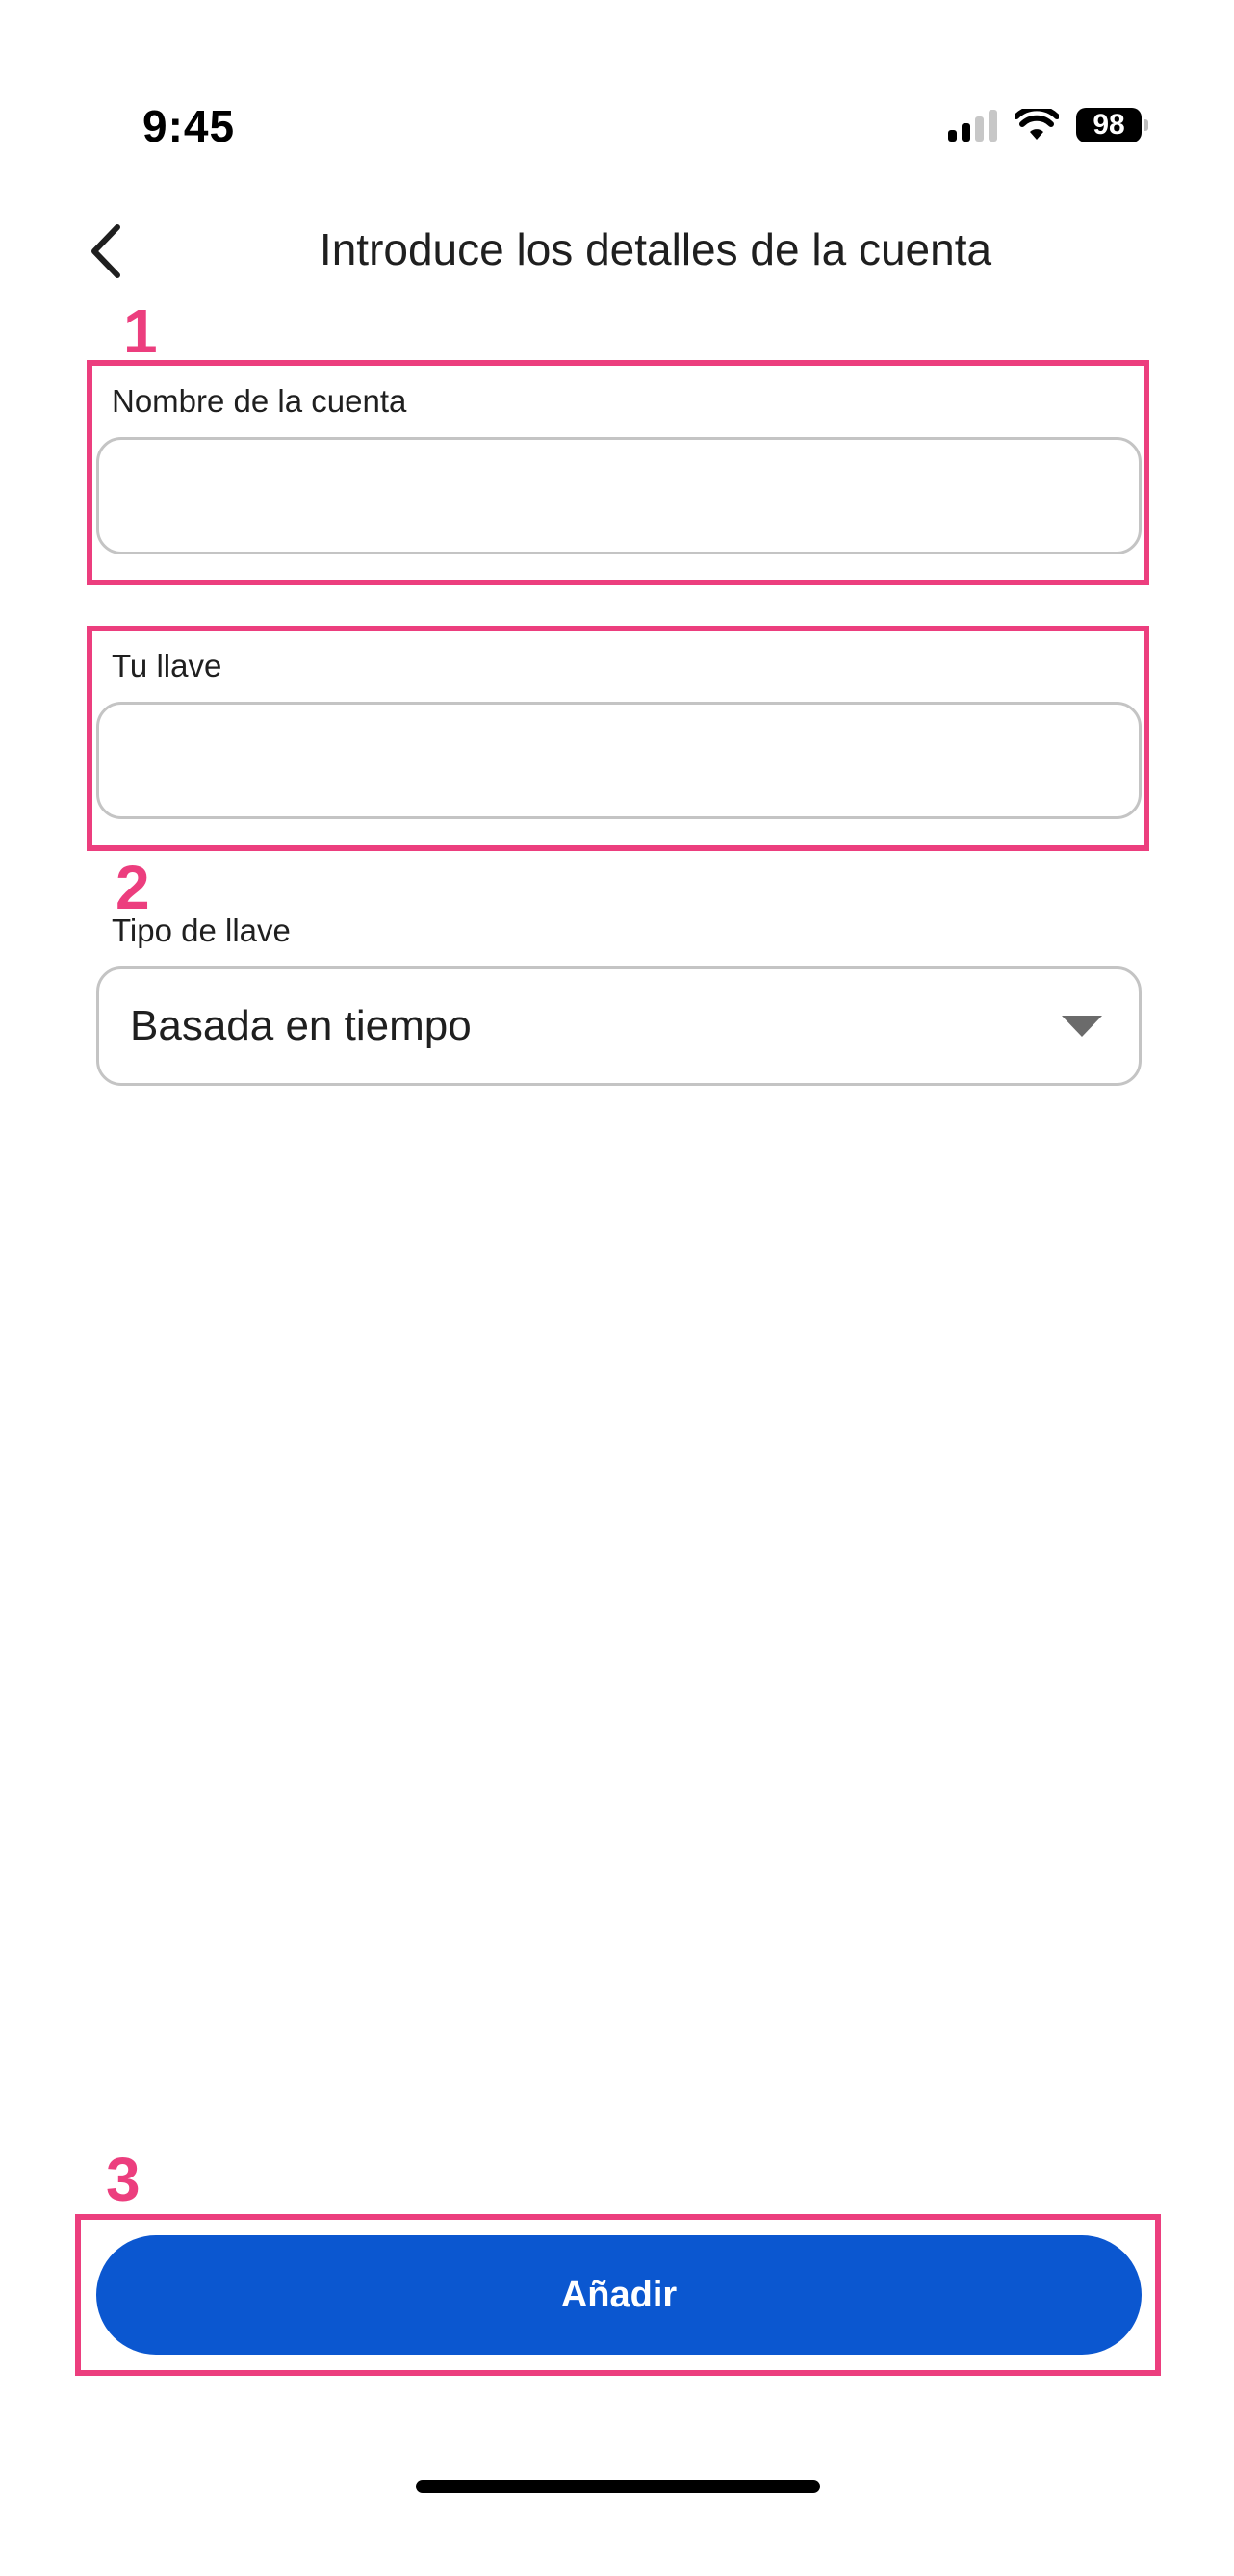 The width and height of the screenshot is (1234, 2576). I want to click on key-type-select: Basada en tiempo, so click(619, 1026).